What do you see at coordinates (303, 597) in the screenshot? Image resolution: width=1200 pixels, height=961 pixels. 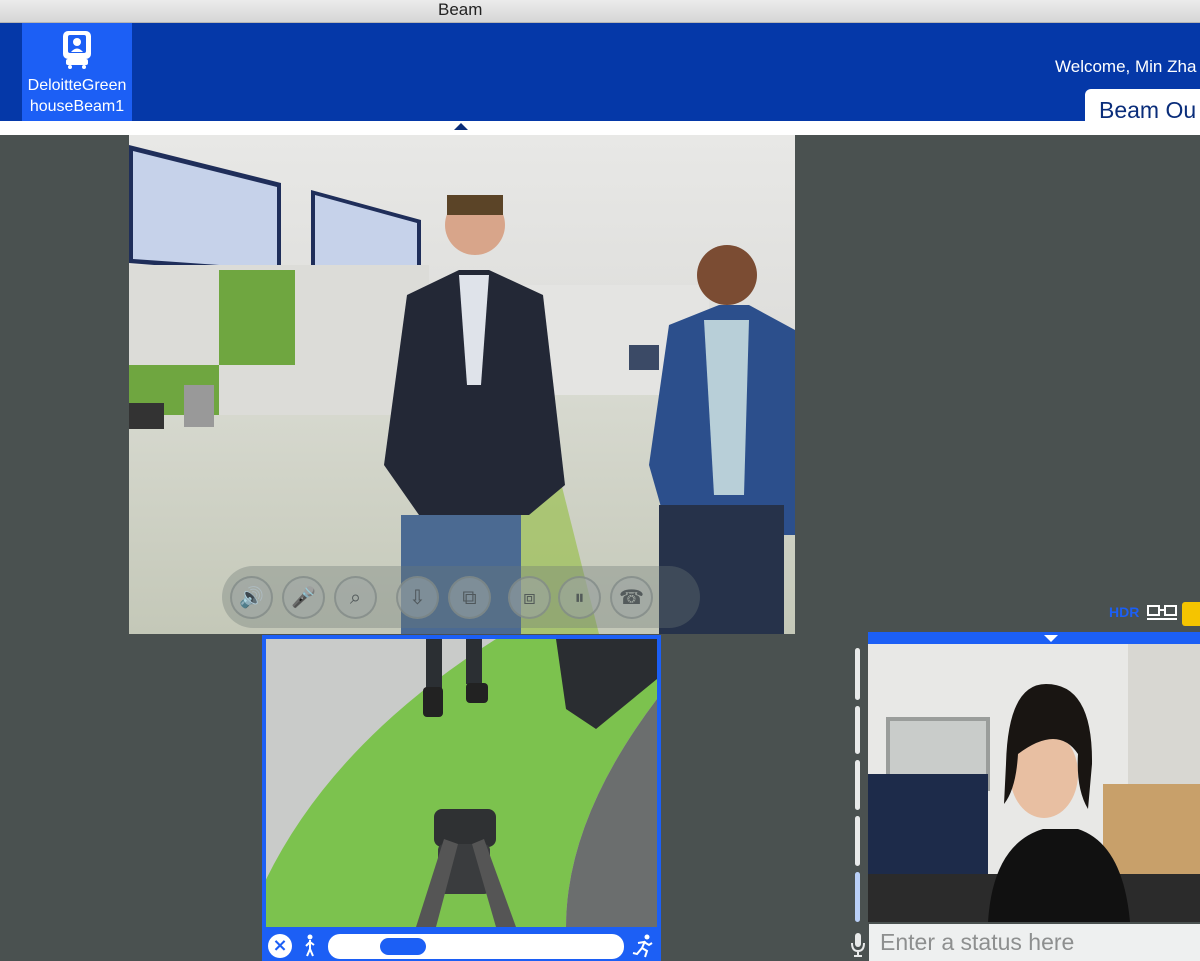 I see `microphone-icon: 🎤` at bounding box center [303, 597].